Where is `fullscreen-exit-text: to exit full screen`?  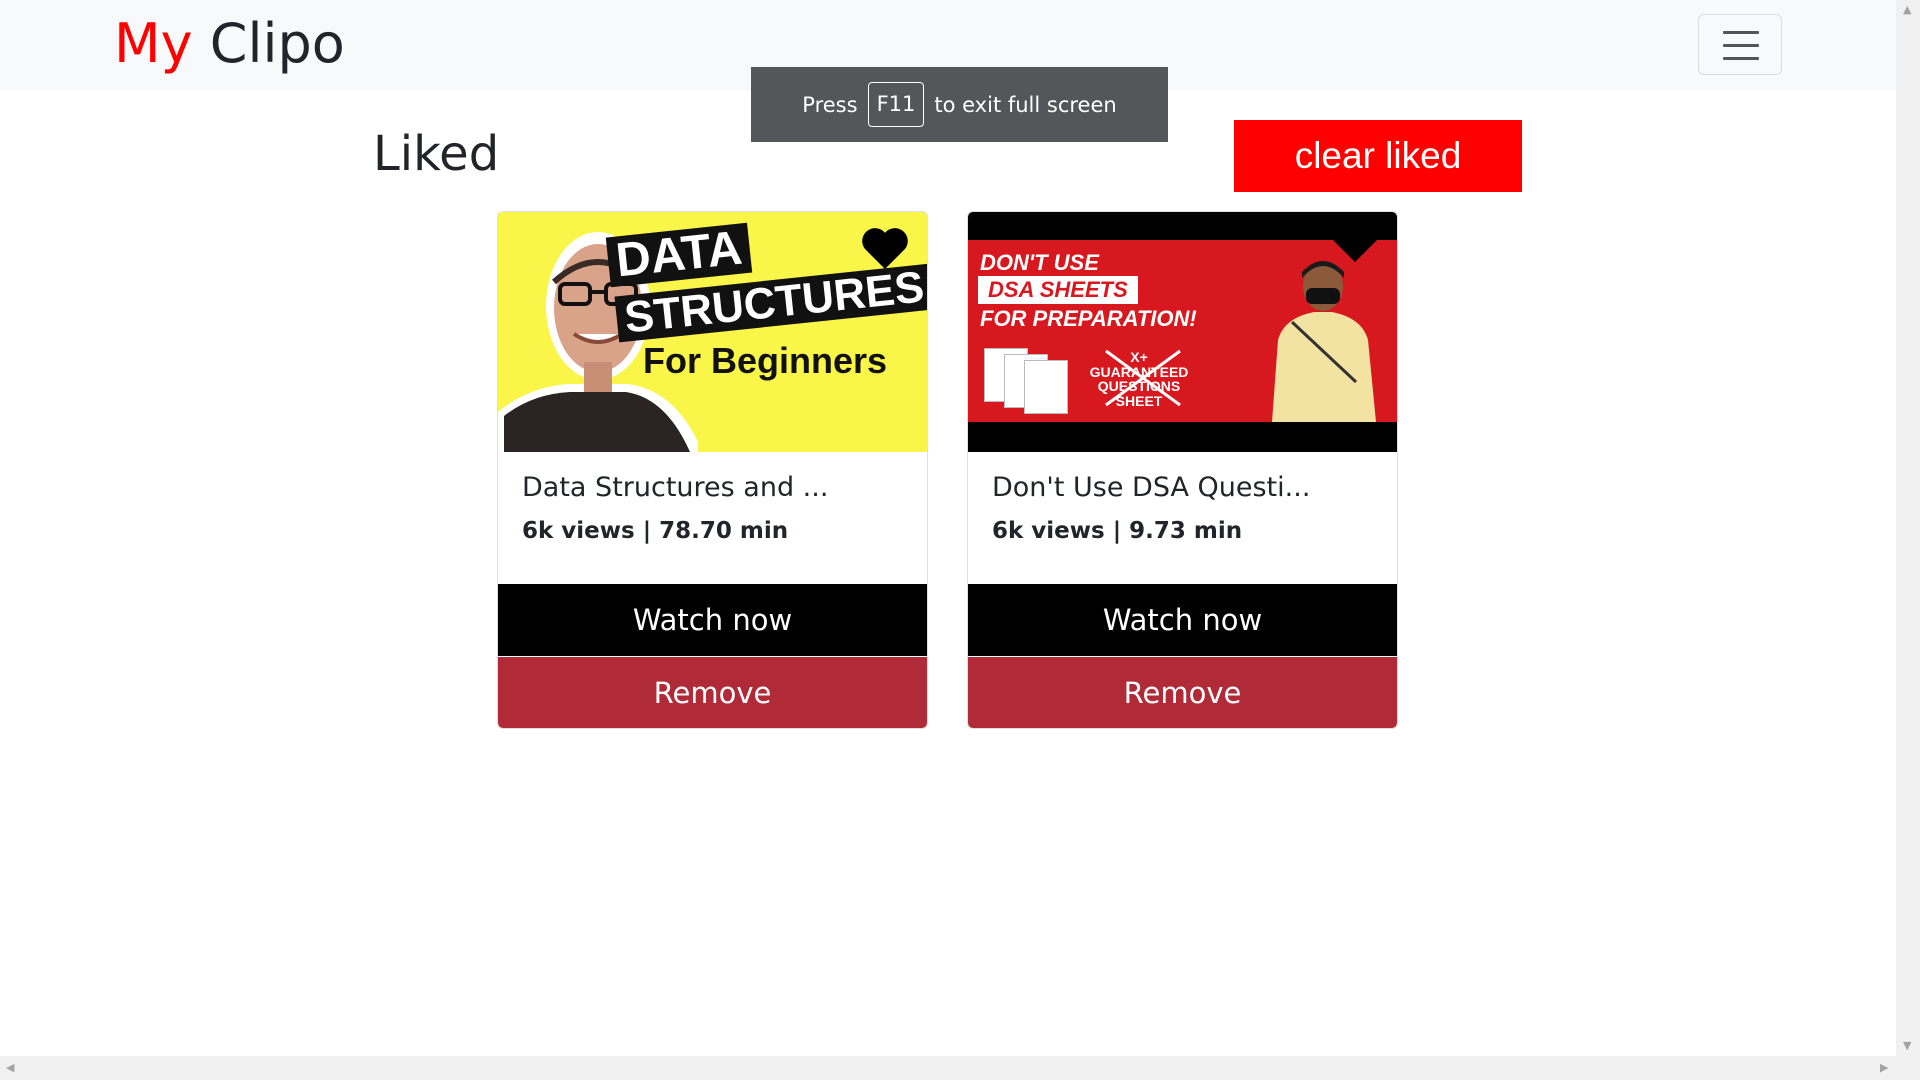 fullscreen-exit-text: to exit full screen is located at coordinates (1025, 104).